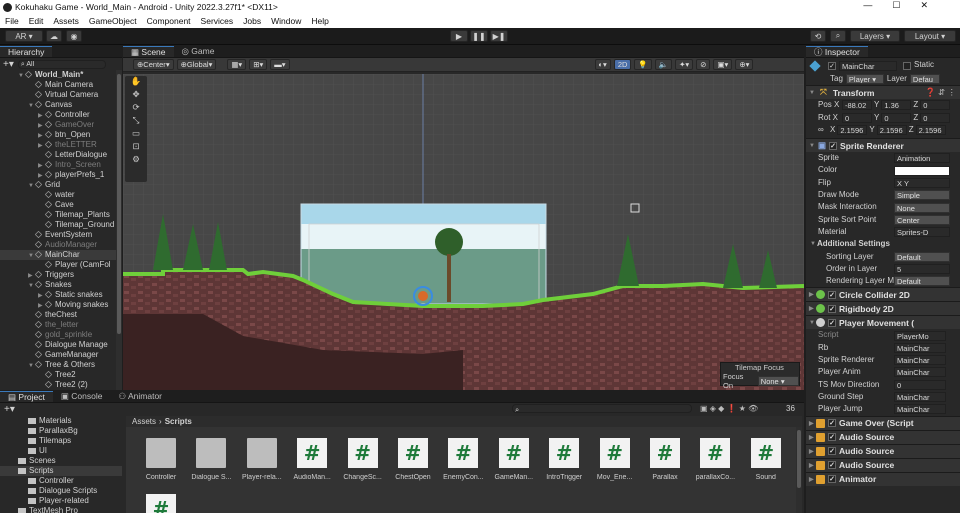 Image resolution: width=960 pixels, height=513 pixels. I want to click on account-button: AR ▾, so click(24, 36).